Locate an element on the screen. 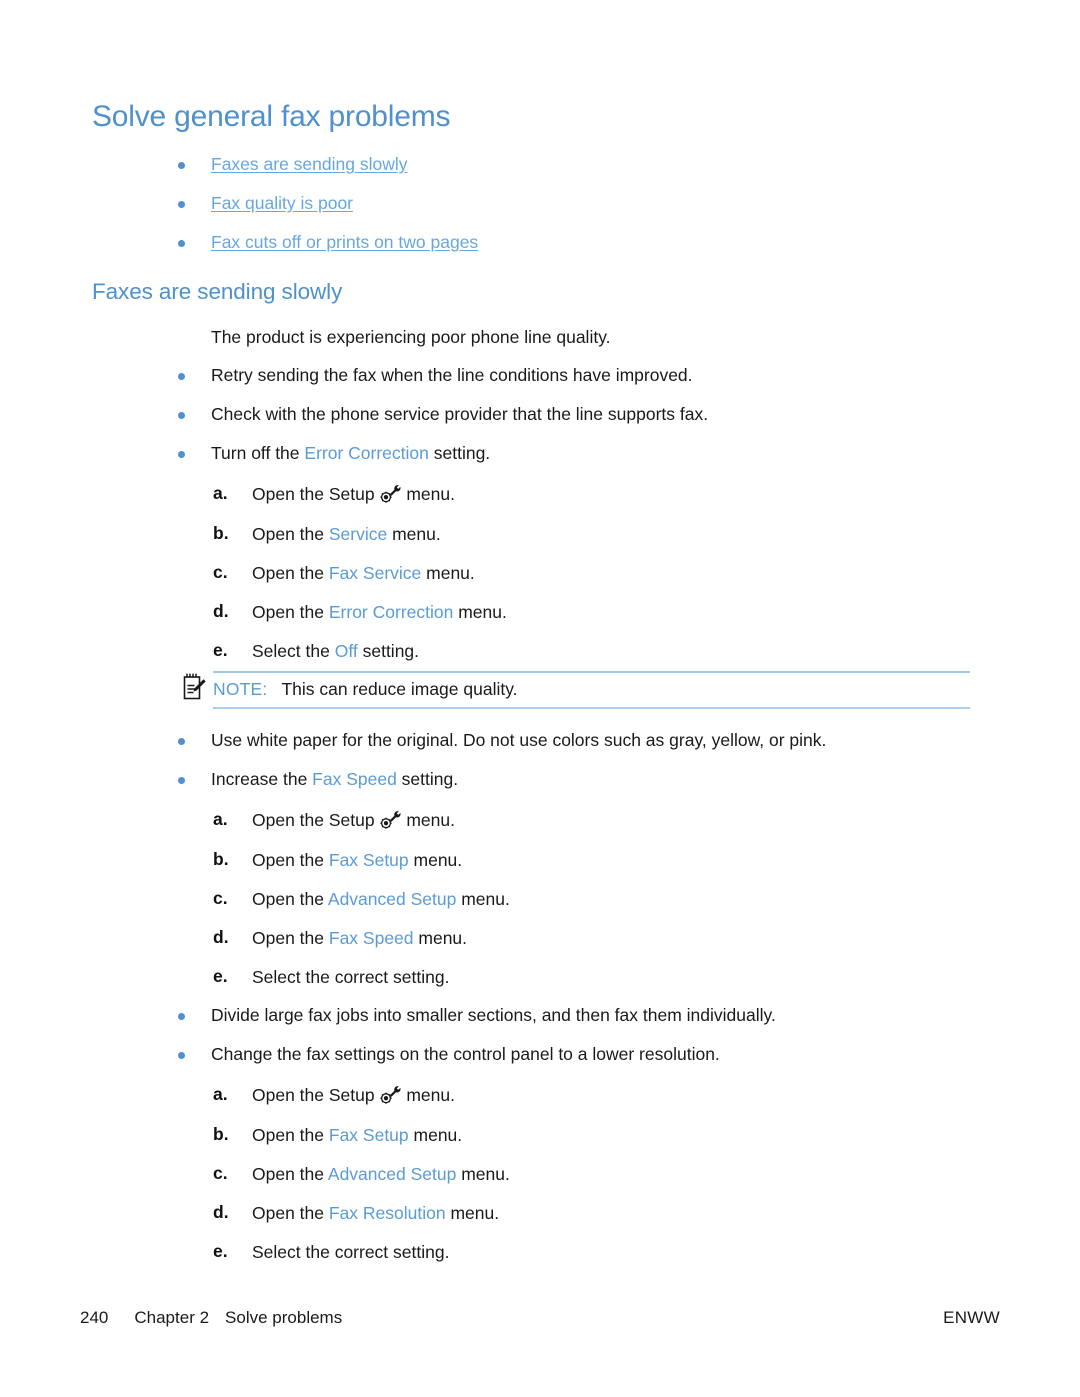 Image resolution: width=1080 pixels, height=1397 pixels. toc-item-0: Faxes are sending slowly is located at coordinates (309, 164).